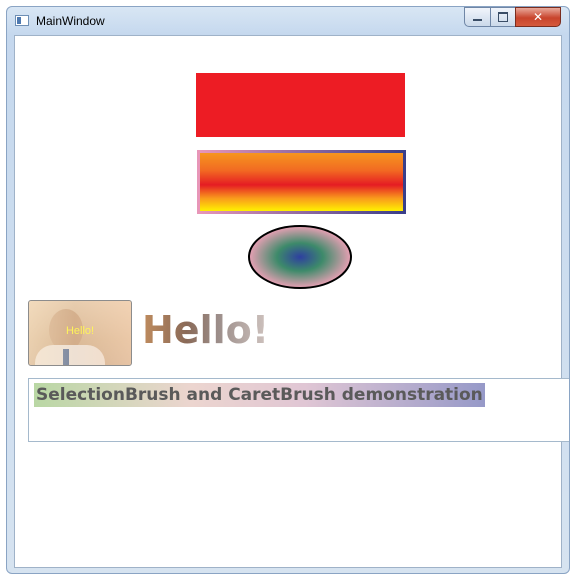 Image resolution: width=572 pixels, height=578 pixels. What do you see at coordinates (477, 17) in the screenshot?
I see `minimize-button` at bounding box center [477, 17].